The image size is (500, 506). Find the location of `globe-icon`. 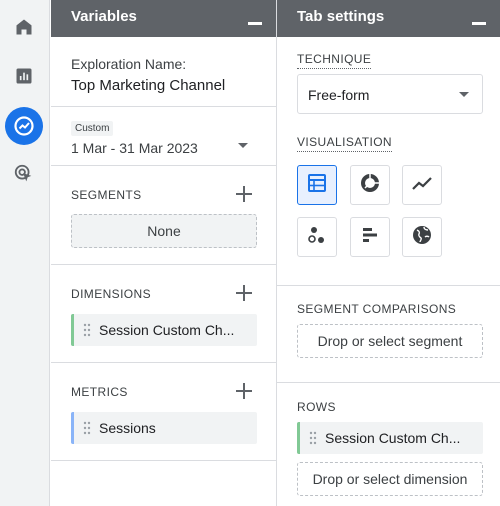

globe-icon is located at coordinates (422, 237).